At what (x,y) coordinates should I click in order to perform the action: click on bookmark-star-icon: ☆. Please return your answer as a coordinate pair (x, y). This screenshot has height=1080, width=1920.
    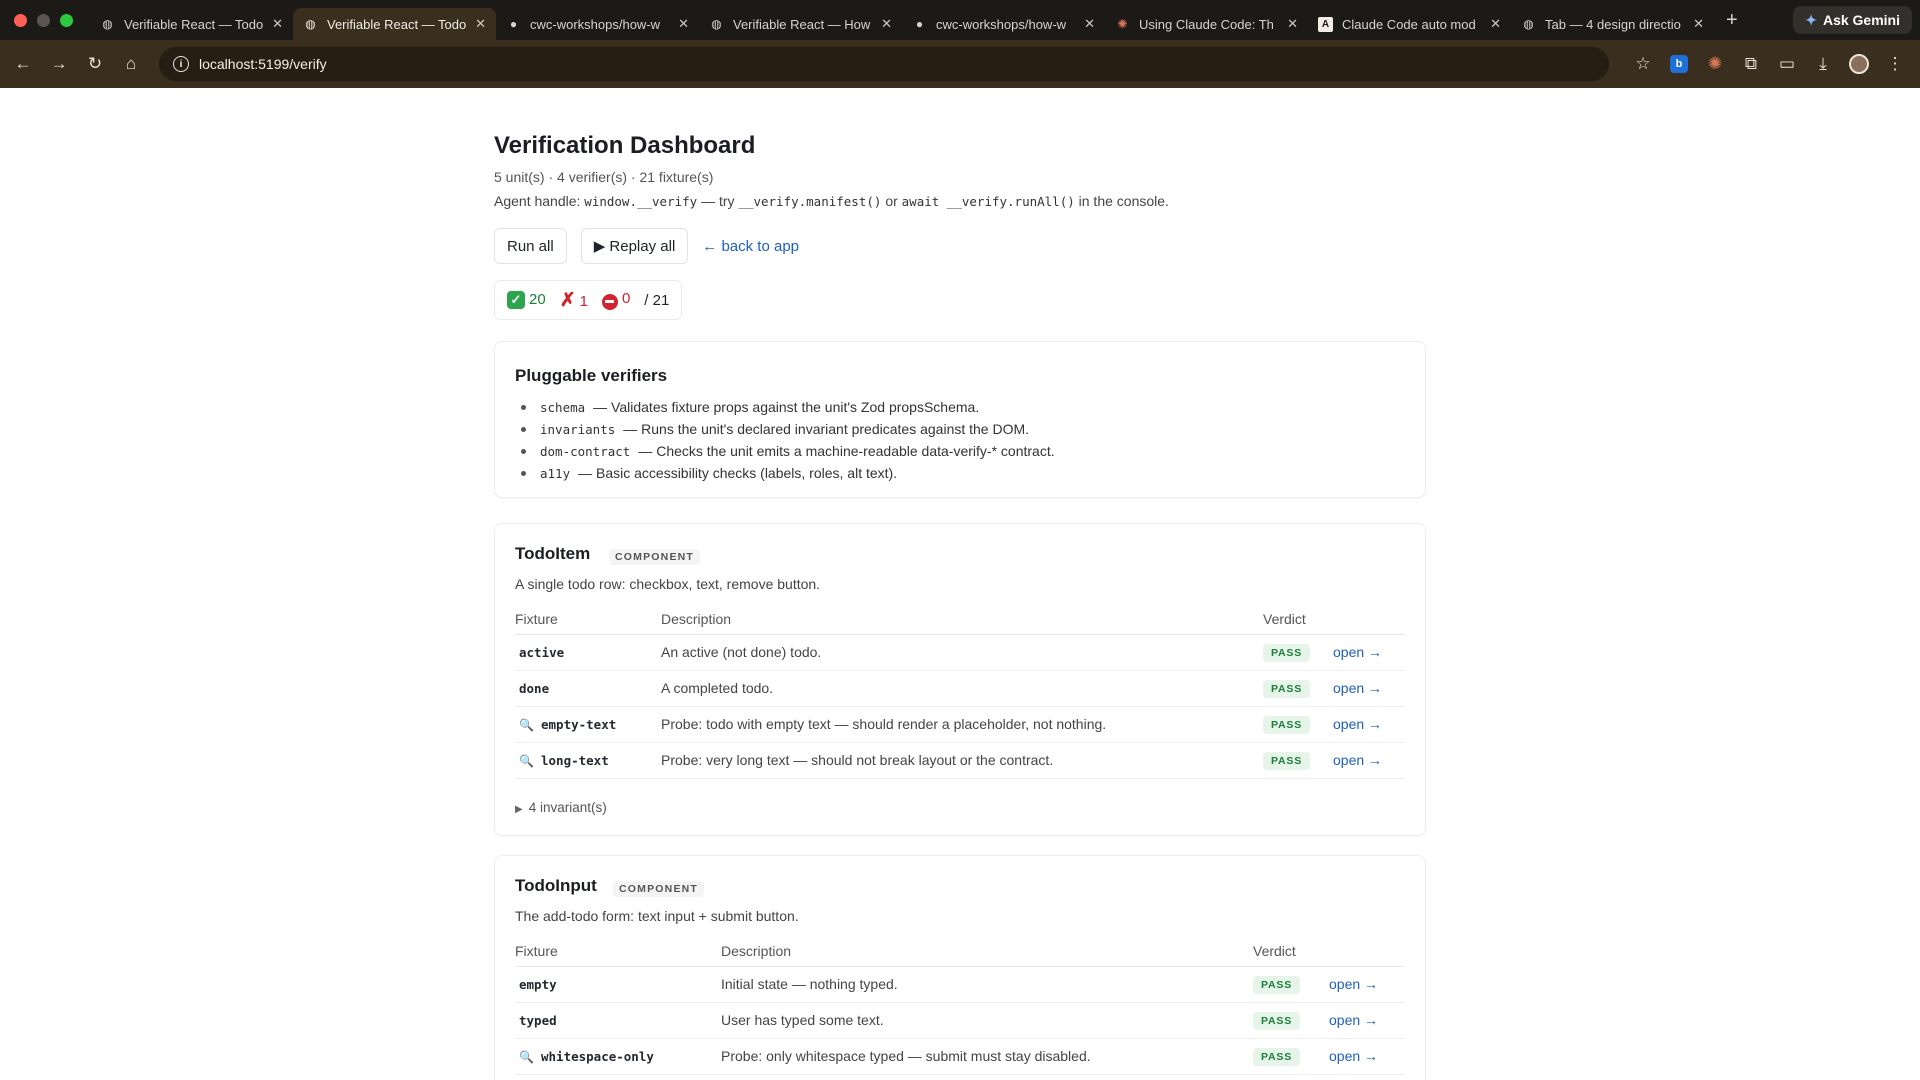
    Looking at the image, I should click on (1643, 64).